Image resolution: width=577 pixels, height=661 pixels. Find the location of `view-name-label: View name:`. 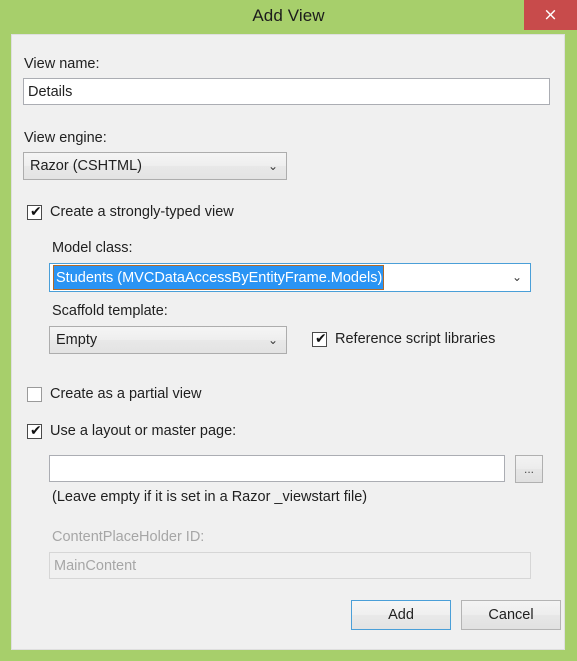

view-name-label: View name: is located at coordinates (62, 64).